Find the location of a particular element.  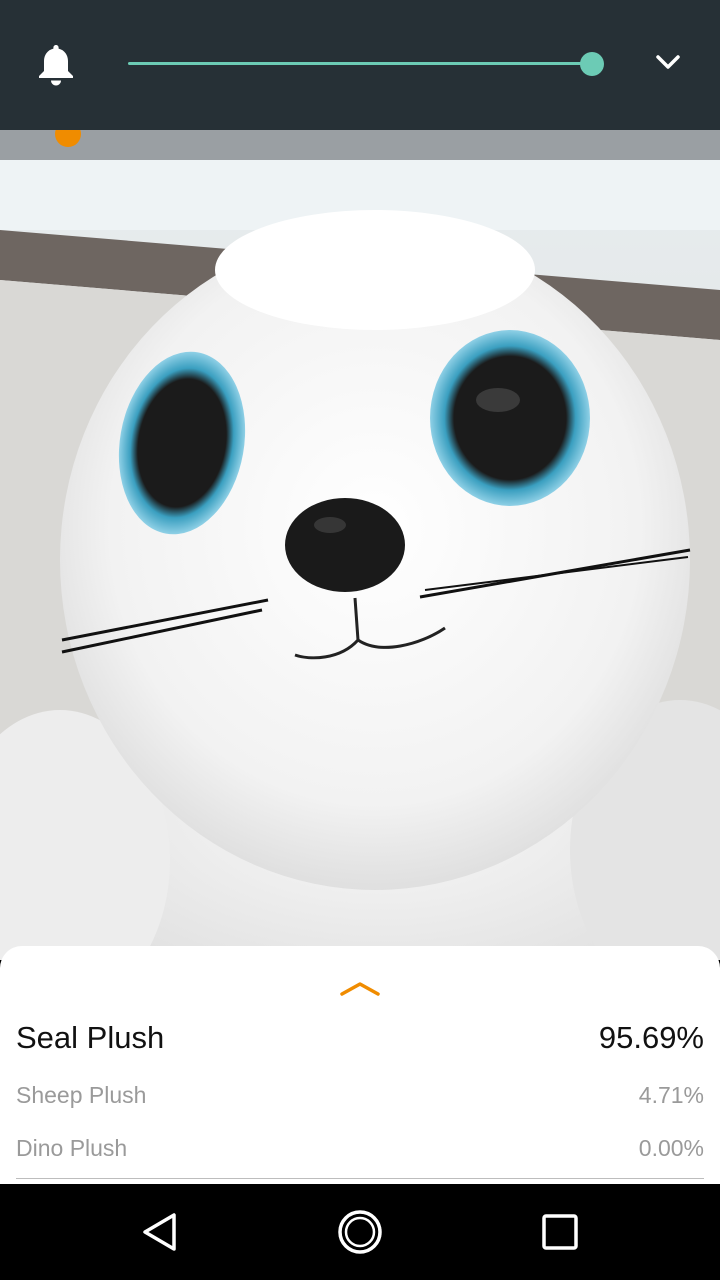

recents-square-icon is located at coordinates (560, 1232).